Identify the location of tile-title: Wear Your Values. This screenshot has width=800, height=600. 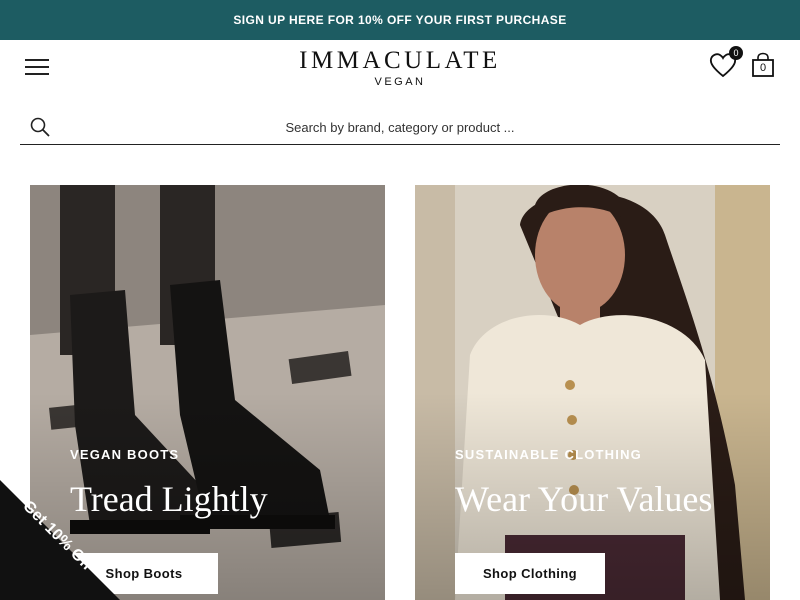
(584, 499).